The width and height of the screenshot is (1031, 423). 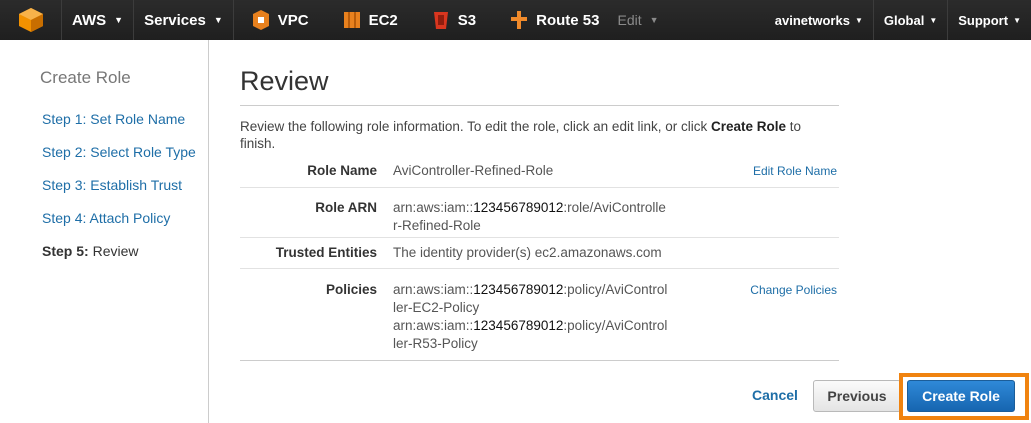 What do you see at coordinates (260, 20) in the screenshot?
I see `vpc-icon` at bounding box center [260, 20].